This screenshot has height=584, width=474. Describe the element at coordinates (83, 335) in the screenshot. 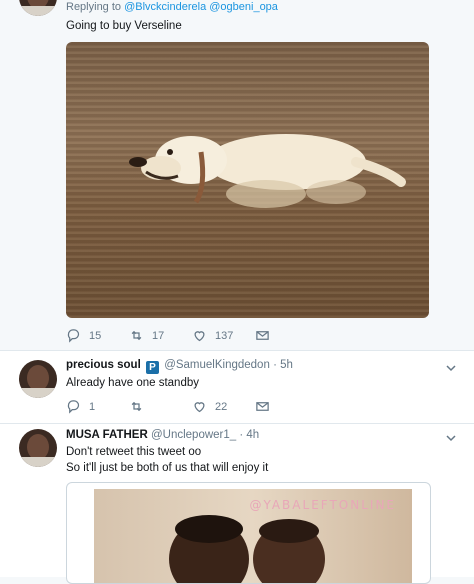

I see `reply-button: 15` at that location.